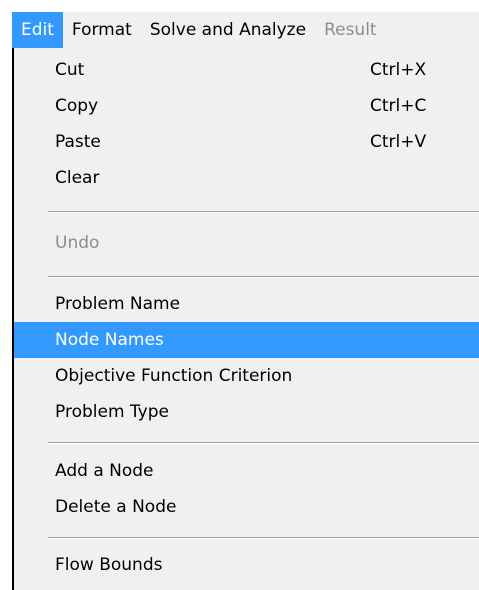 The width and height of the screenshot is (479, 590). I want to click on menu-item-label: Paste, so click(78, 142).